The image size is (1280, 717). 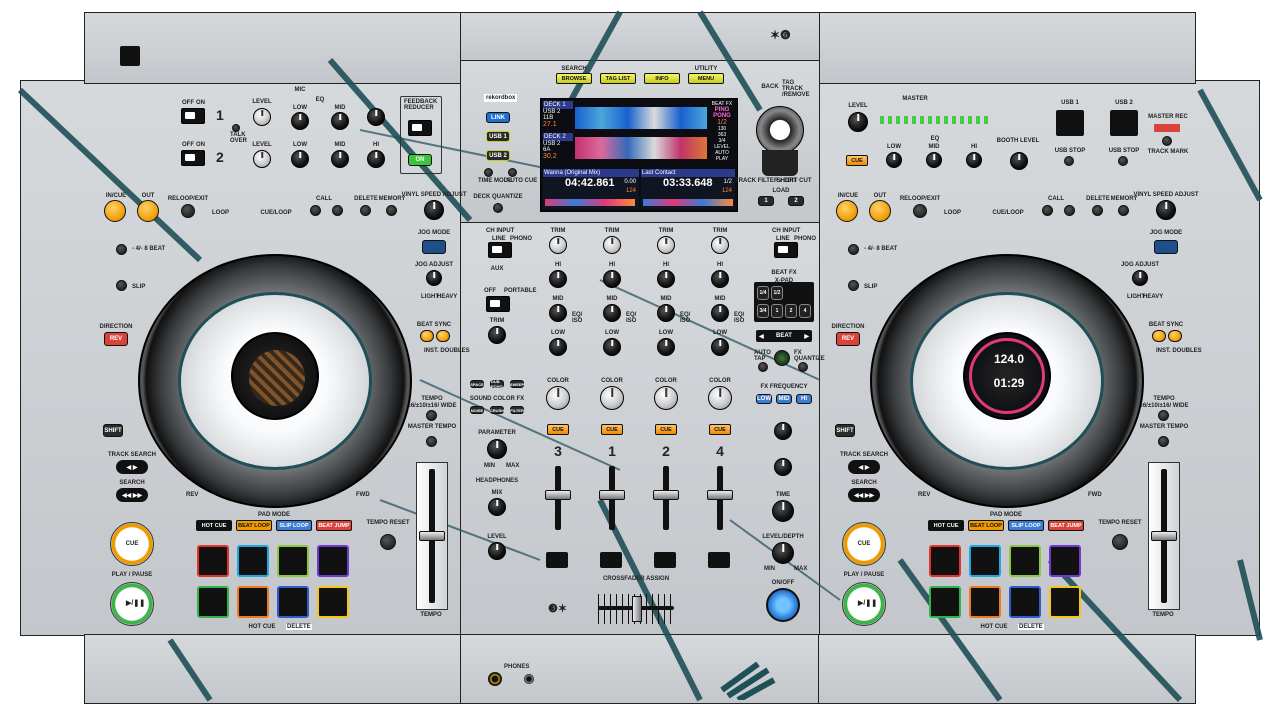 What do you see at coordinates (1163, 441) in the screenshot?
I see `right-master-tempo-button` at bounding box center [1163, 441].